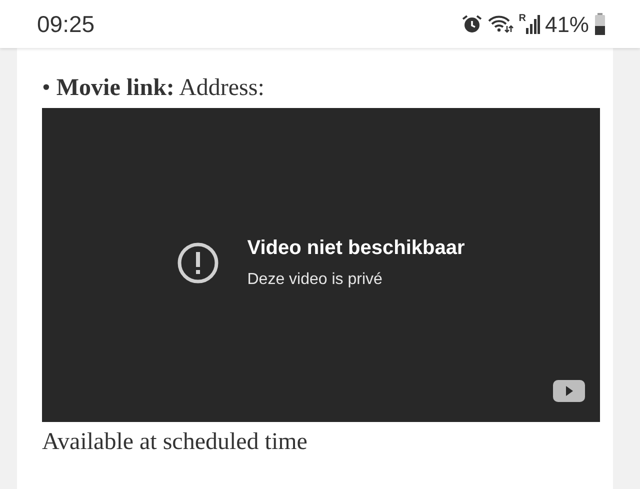  What do you see at coordinates (600, 24) in the screenshot?
I see `battery-icon` at bounding box center [600, 24].